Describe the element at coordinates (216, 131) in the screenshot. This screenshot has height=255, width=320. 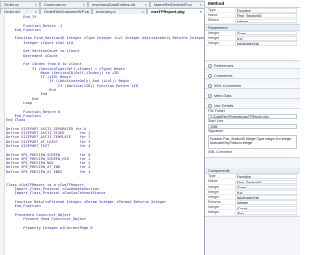
I see `signature-label: Signature` at that location.